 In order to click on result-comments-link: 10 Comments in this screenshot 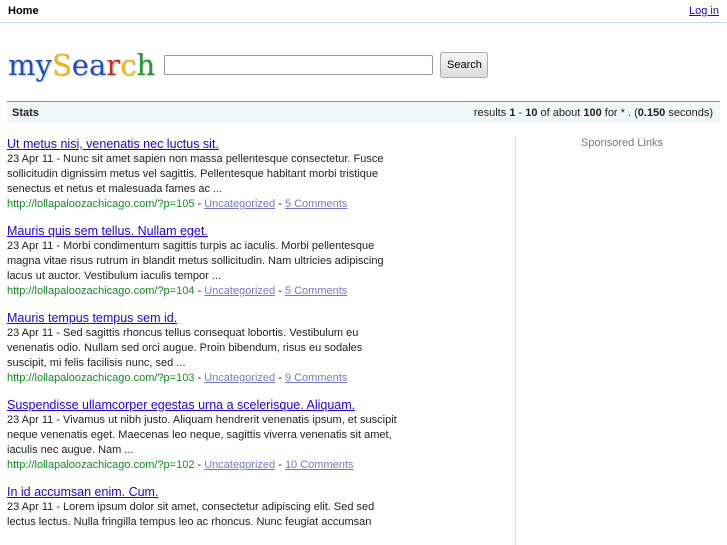, I will do `click(319, 465)`.